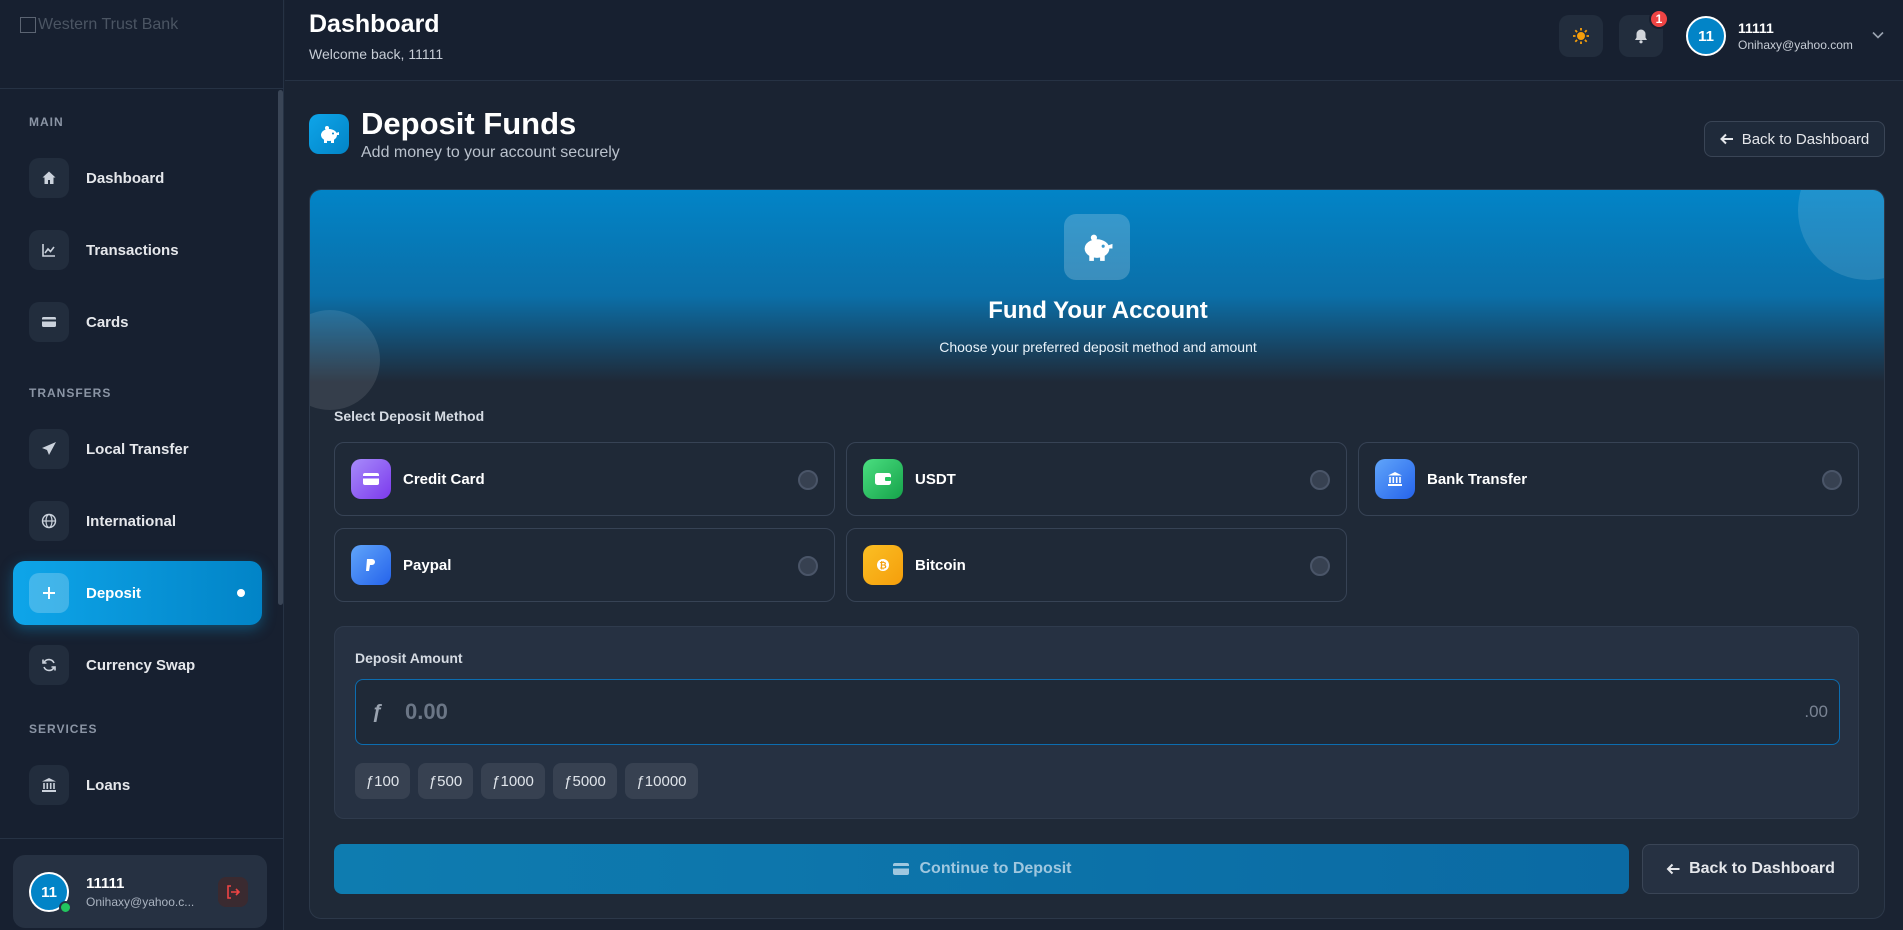 Image resolution: width=1903 pixels, height=930 pixels. What do you see at coordinates (585, 781) in the screenshot?
I see `quick-amount-chip: ƒ5000` at bounding box center [585, 781].